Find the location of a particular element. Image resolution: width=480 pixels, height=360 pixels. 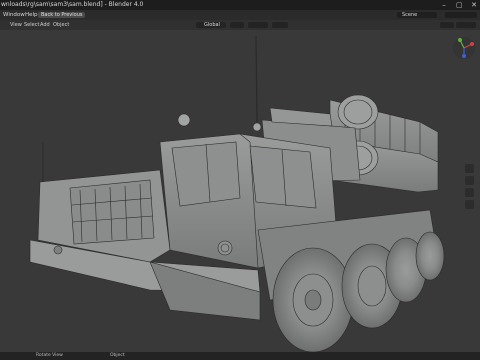

orientation-label: Global is located at coordinates (212, 25).